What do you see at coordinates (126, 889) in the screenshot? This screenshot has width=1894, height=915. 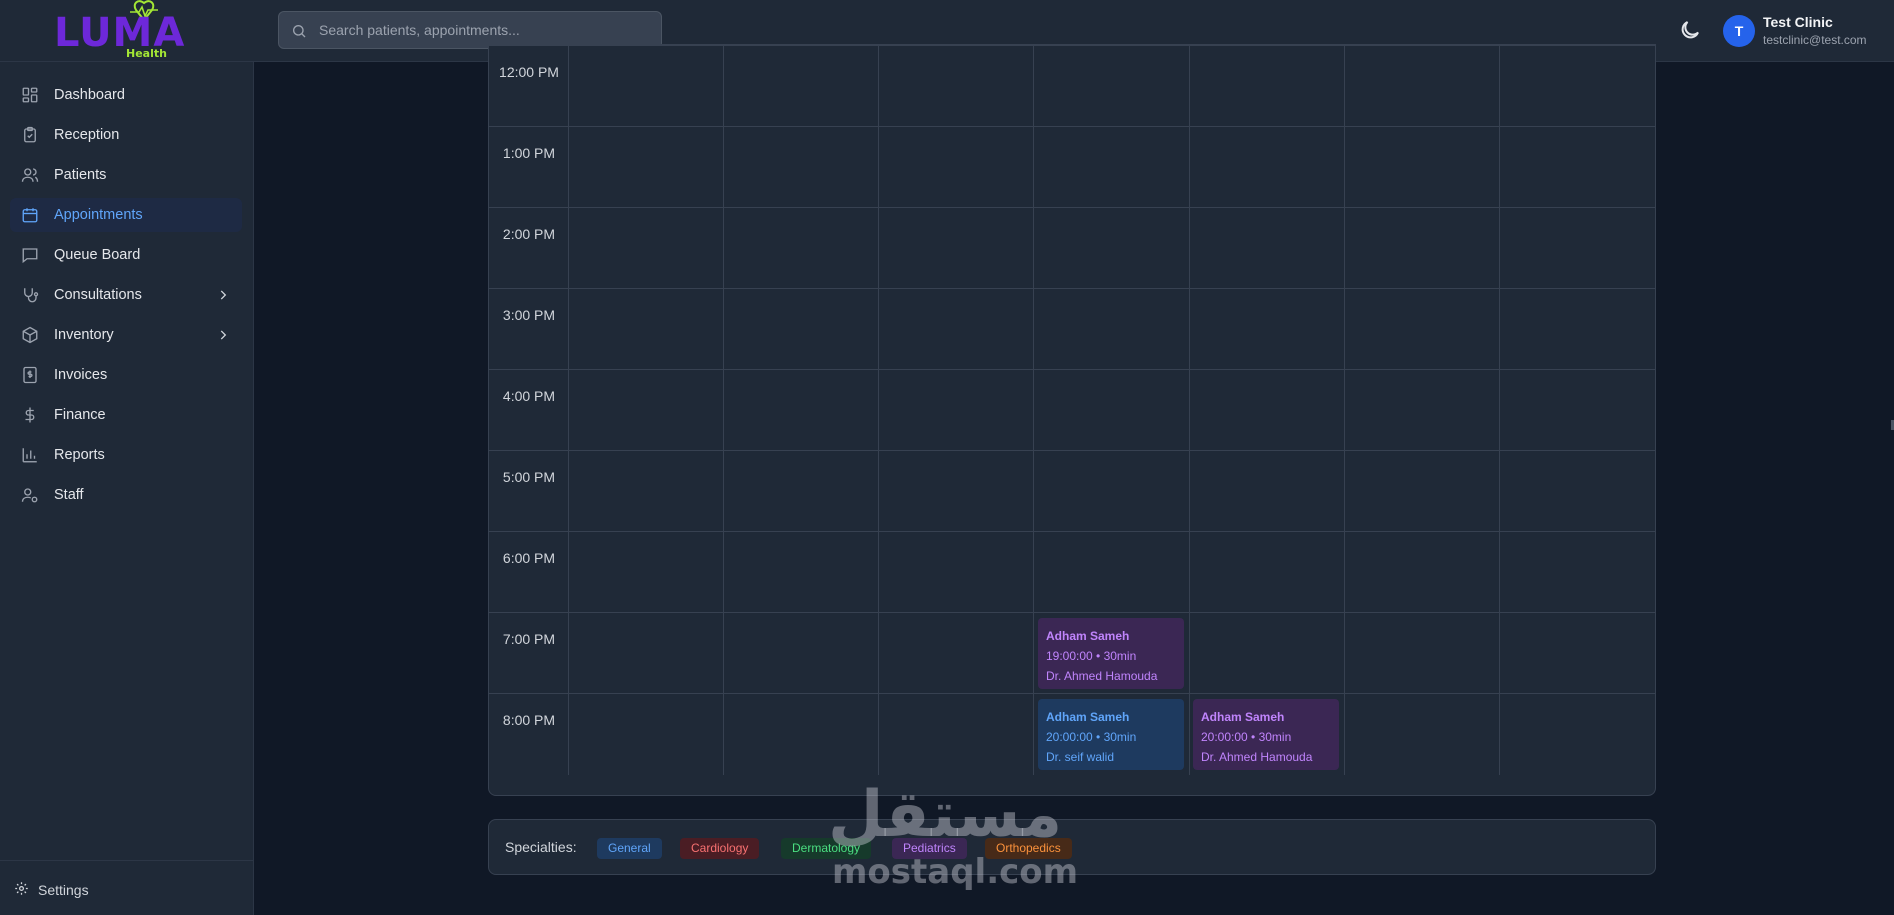 I see `settings-link: Settings` at bounding box center [126, 889].